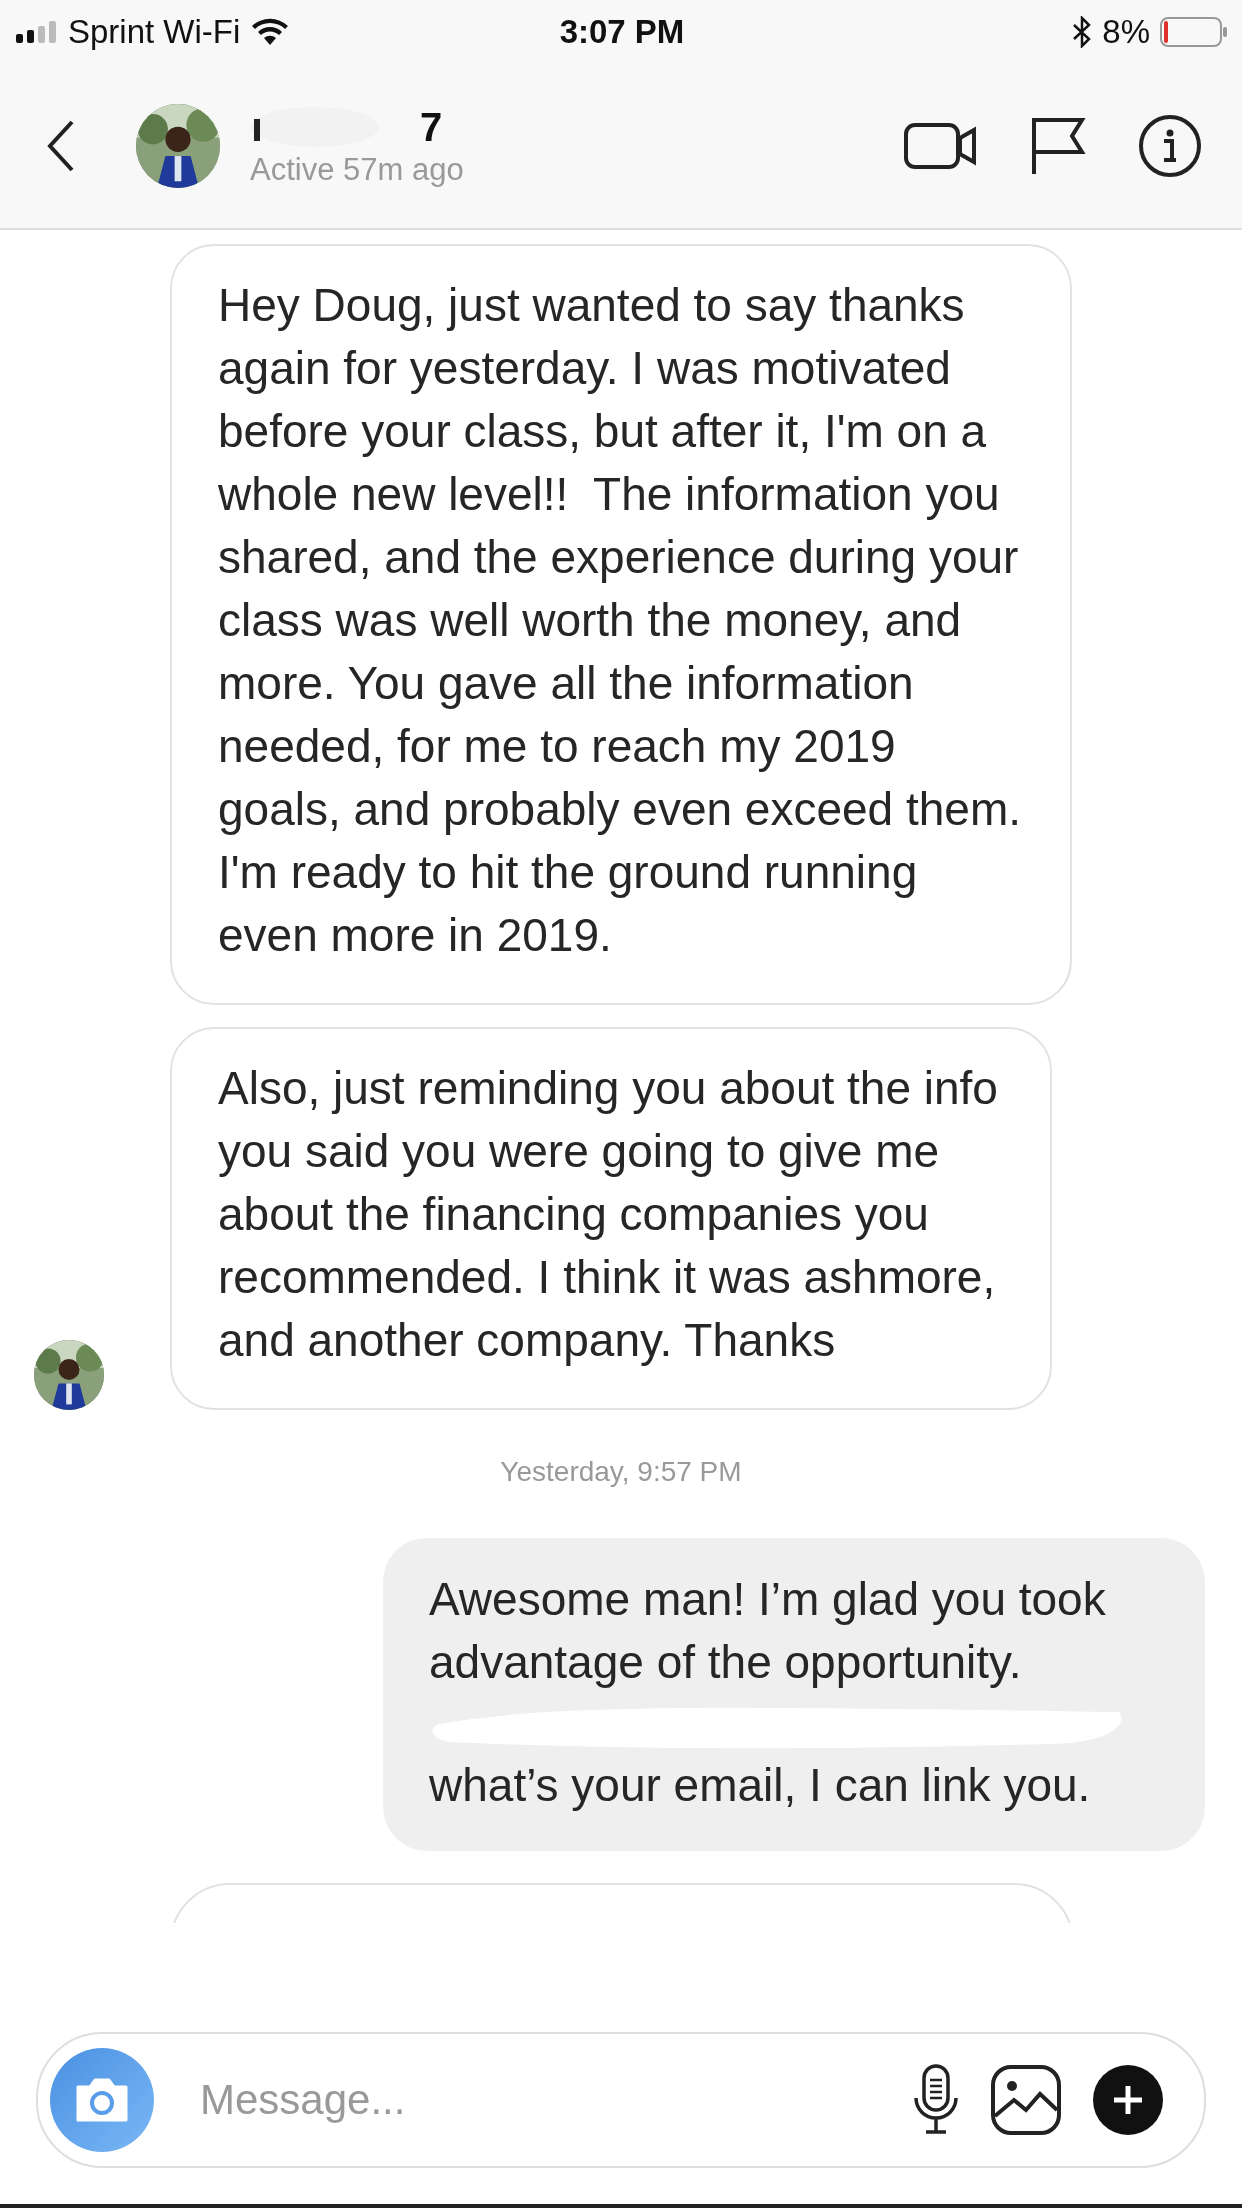 The image size is (1242, 2208). Describe the element at coordinates (270, 32) in the screenshot. I see `wifi-icon` at that location.